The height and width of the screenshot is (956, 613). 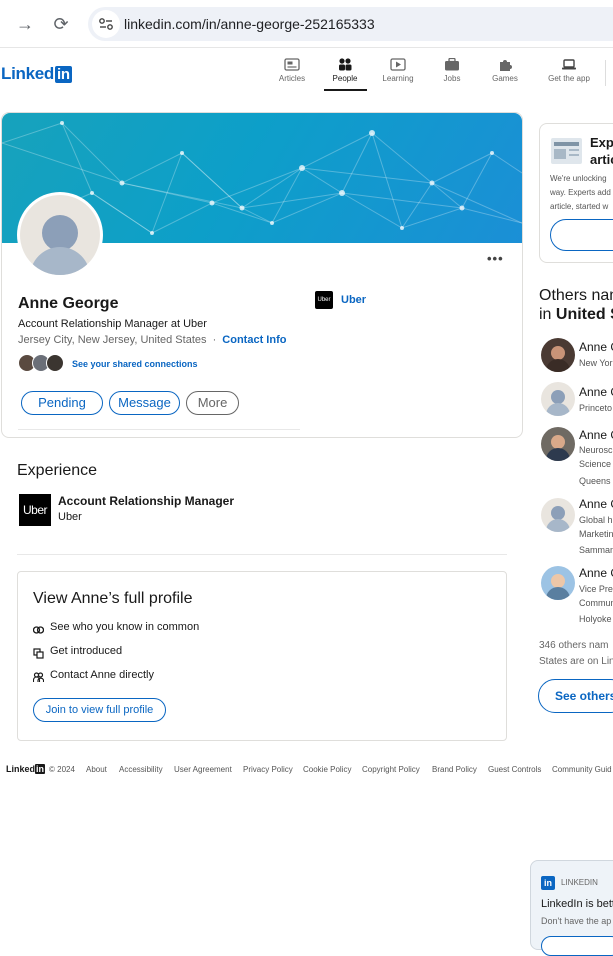 What do you see at coordinates (112, 340) in the screenshot?
I see `profile-location: Jersey City, New Jersey, United States` at bounding box center [112, 340].